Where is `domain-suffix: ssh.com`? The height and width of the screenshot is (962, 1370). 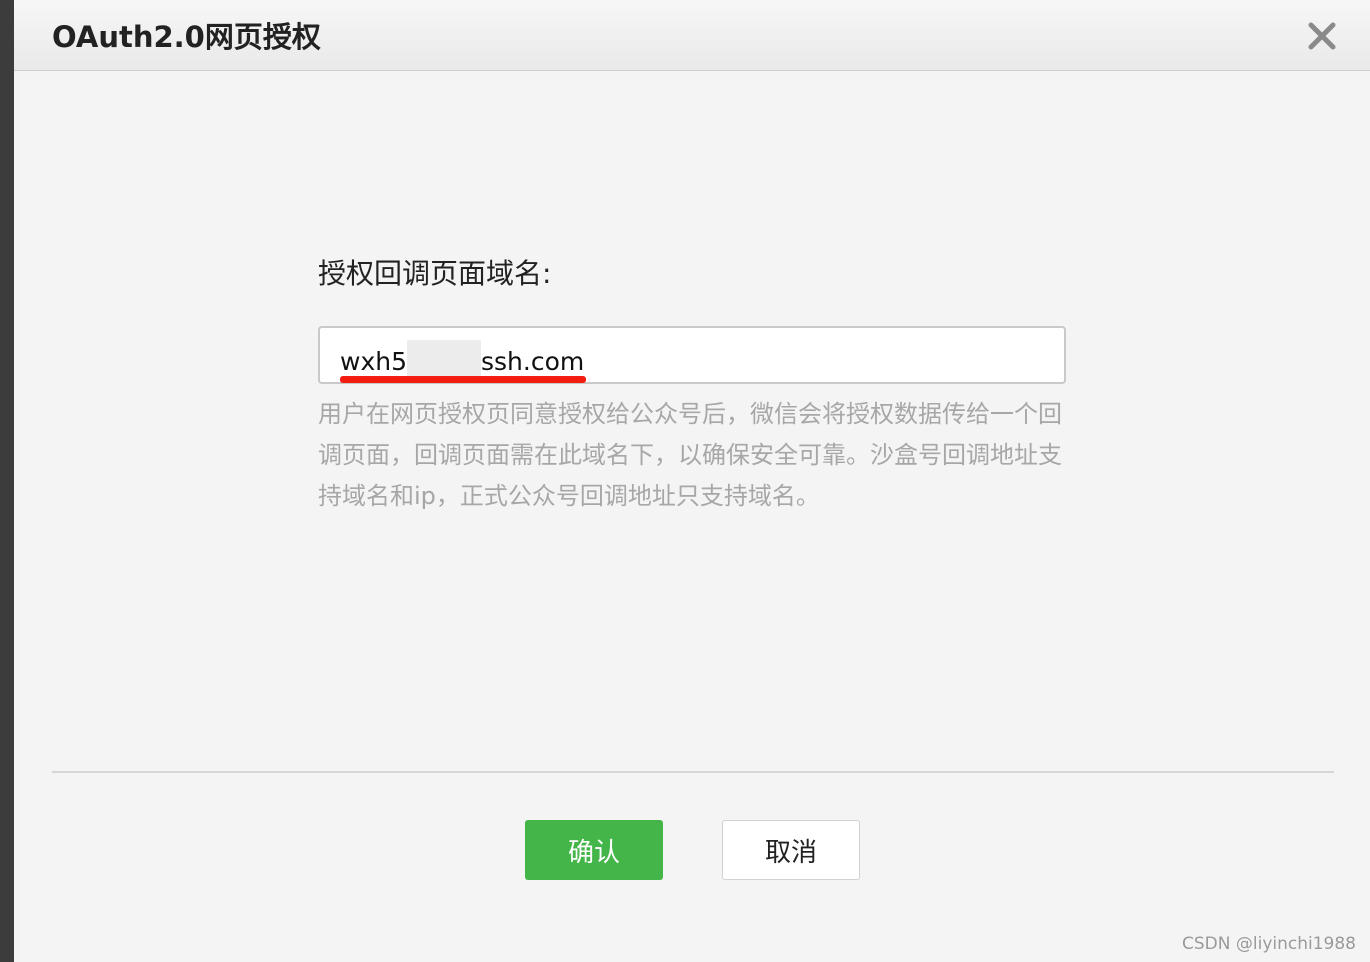
domain-suffix: ssh.com is located at coordinates (533, 361).